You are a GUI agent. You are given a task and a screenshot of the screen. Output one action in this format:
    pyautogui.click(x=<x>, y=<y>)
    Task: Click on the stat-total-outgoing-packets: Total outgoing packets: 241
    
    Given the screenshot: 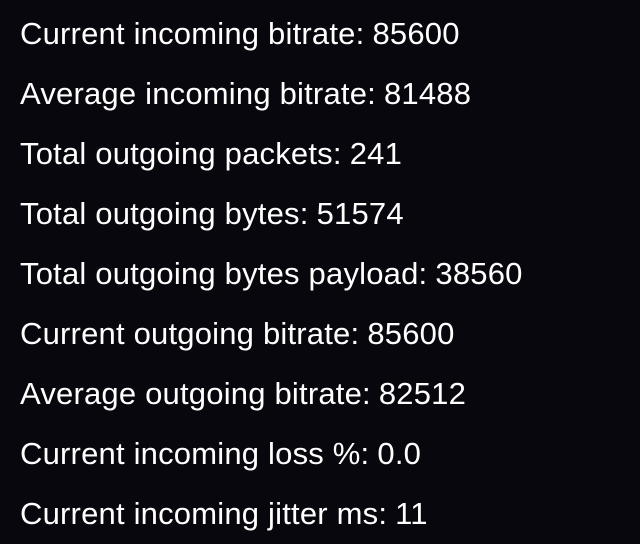 What is the action you would take?
    pyautogui.click(x=320, y=154)
    